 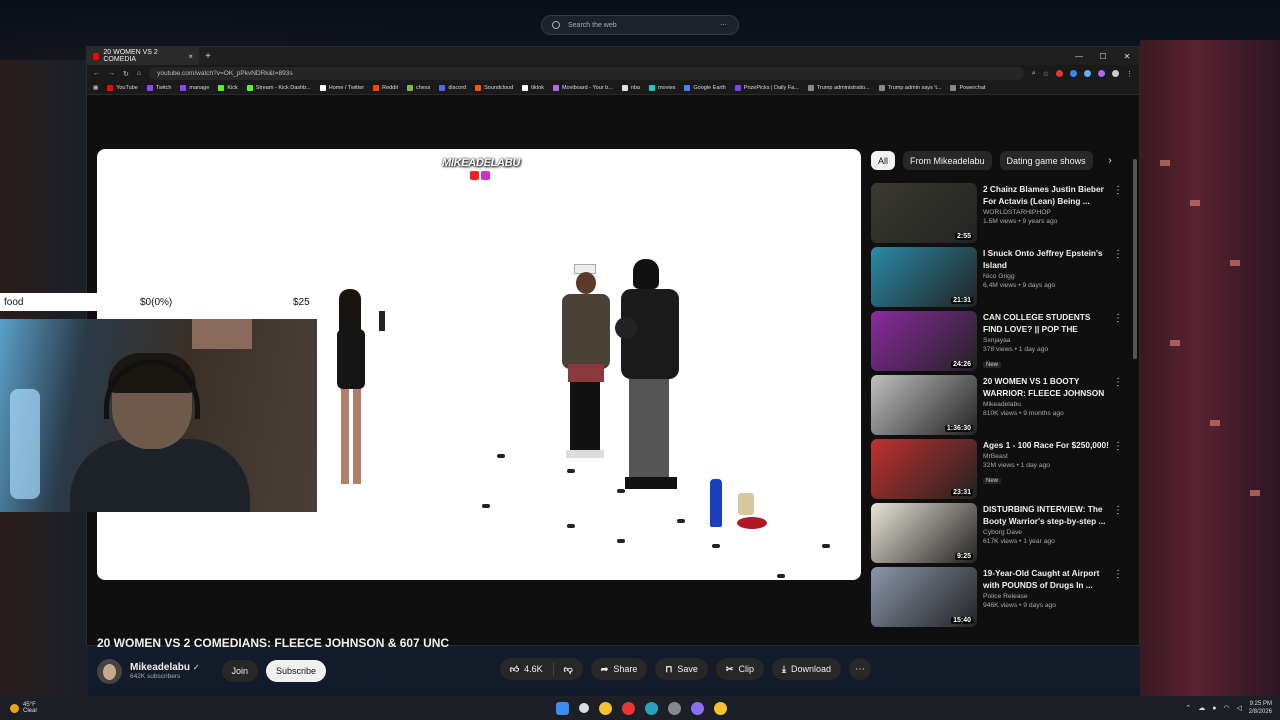 I want to click on browser-icon, so click(x=720, y=708).